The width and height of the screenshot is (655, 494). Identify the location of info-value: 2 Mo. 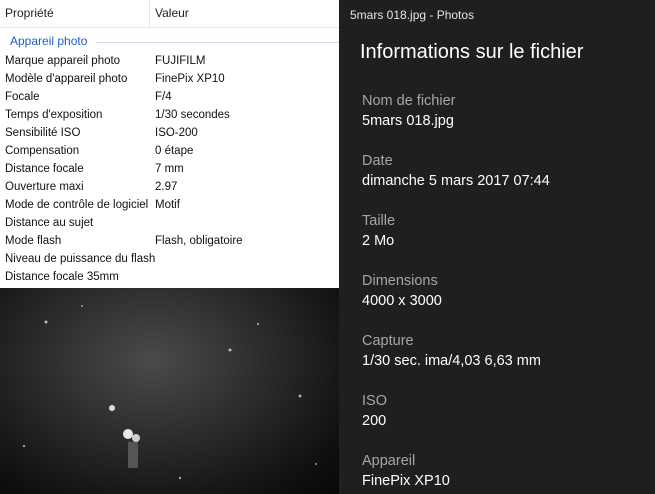
(378, 241).